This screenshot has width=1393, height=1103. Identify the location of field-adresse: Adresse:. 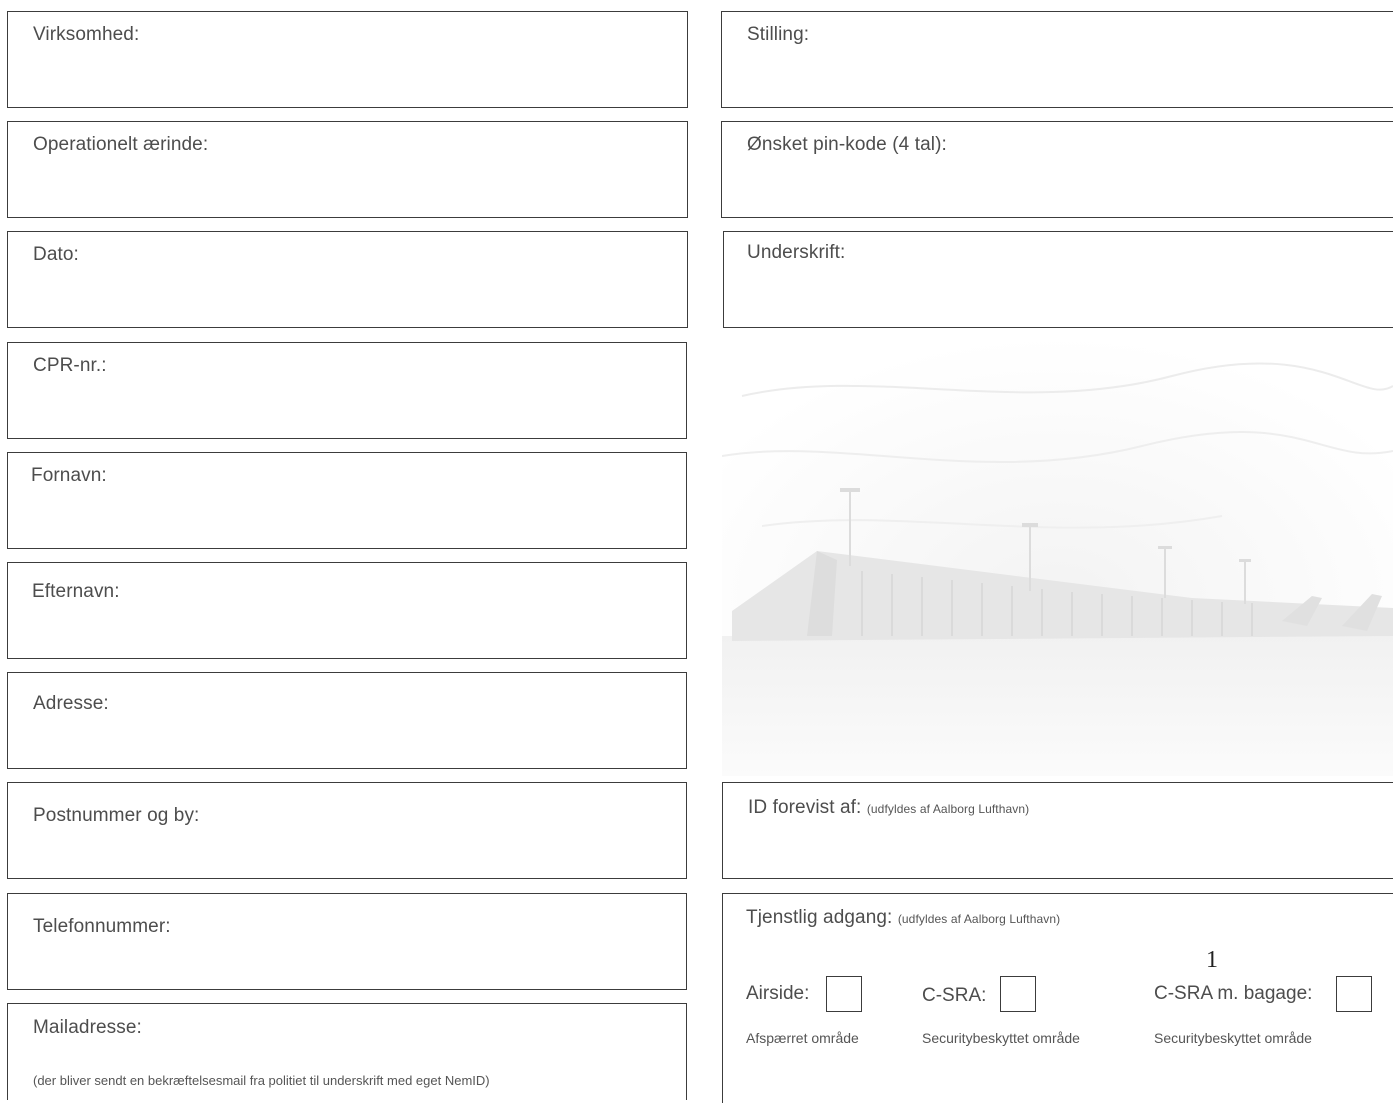
(347, 720).